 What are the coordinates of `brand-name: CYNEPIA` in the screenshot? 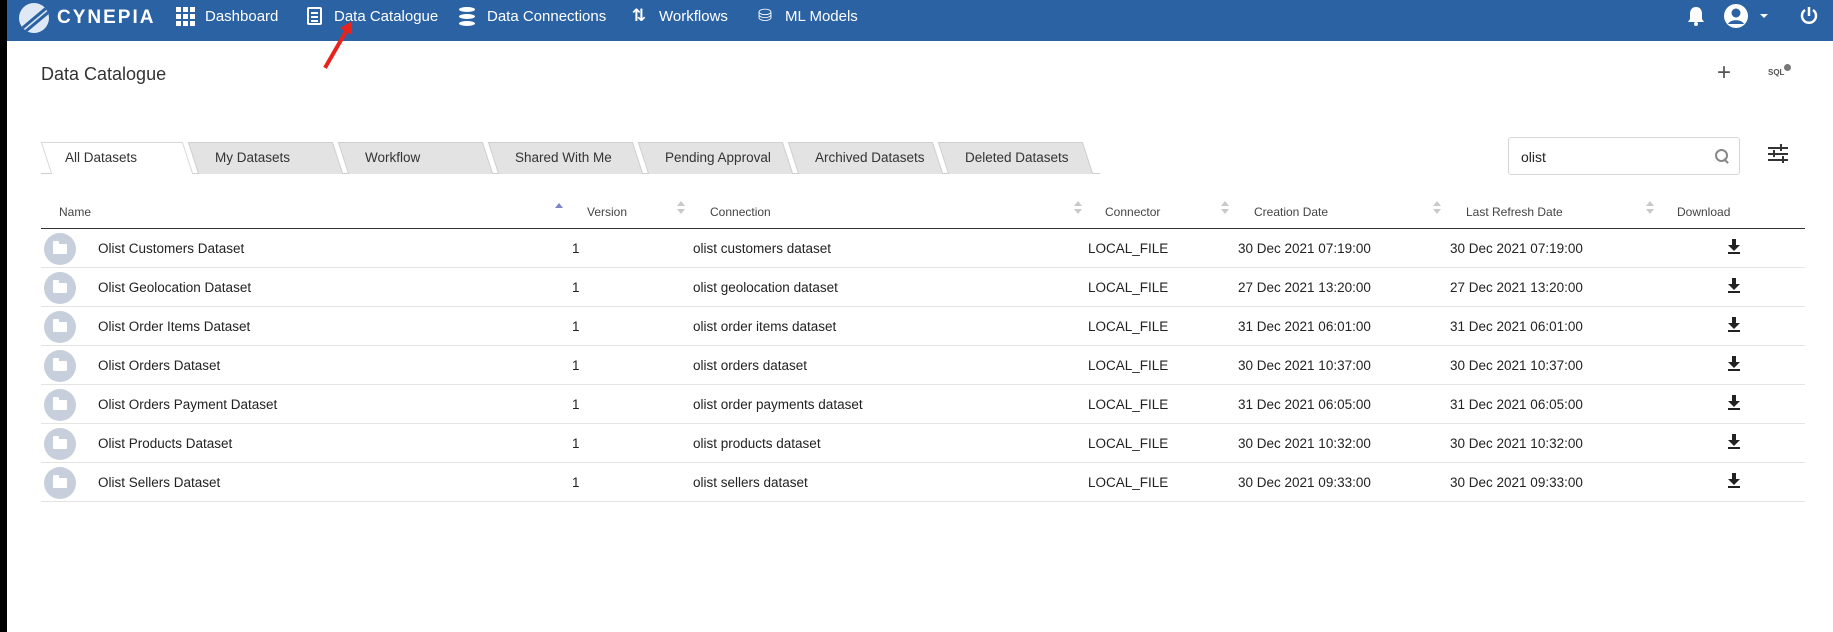 It's located at (106, 17).